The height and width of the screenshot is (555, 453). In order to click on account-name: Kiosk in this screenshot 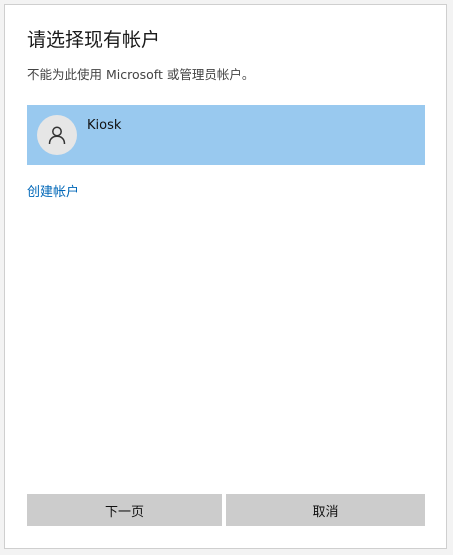, I will do `click(104, 125)`.